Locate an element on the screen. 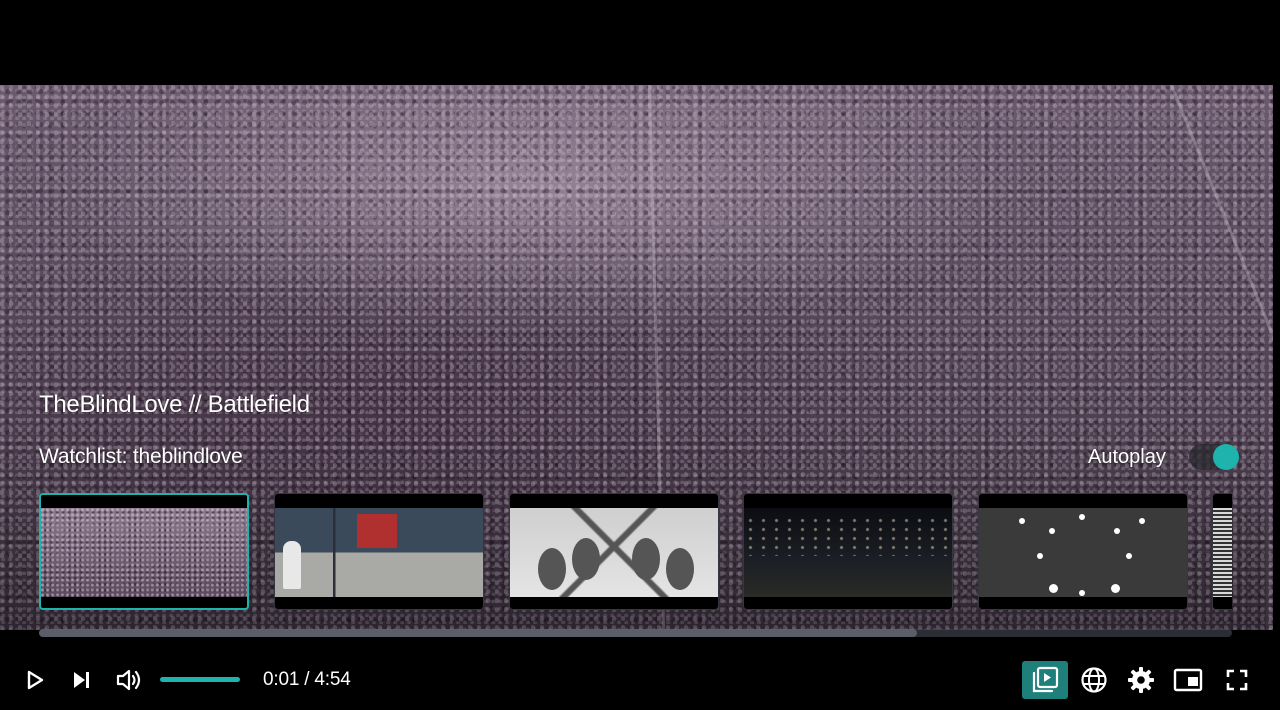  settings-button is located at coordinates (1141, 680).